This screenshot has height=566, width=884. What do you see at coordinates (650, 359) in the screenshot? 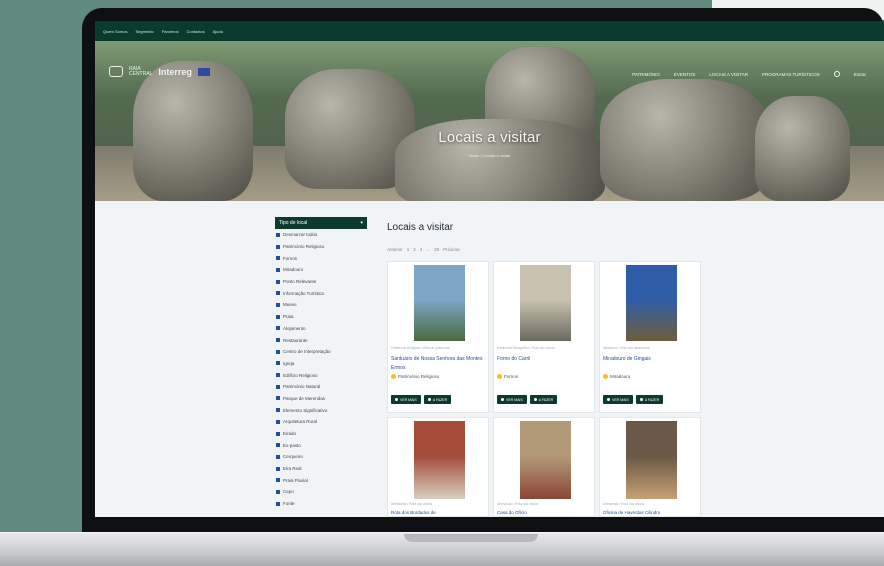
I see `card-title: Miradouro de Gingais` at bounding box center [650, 359].